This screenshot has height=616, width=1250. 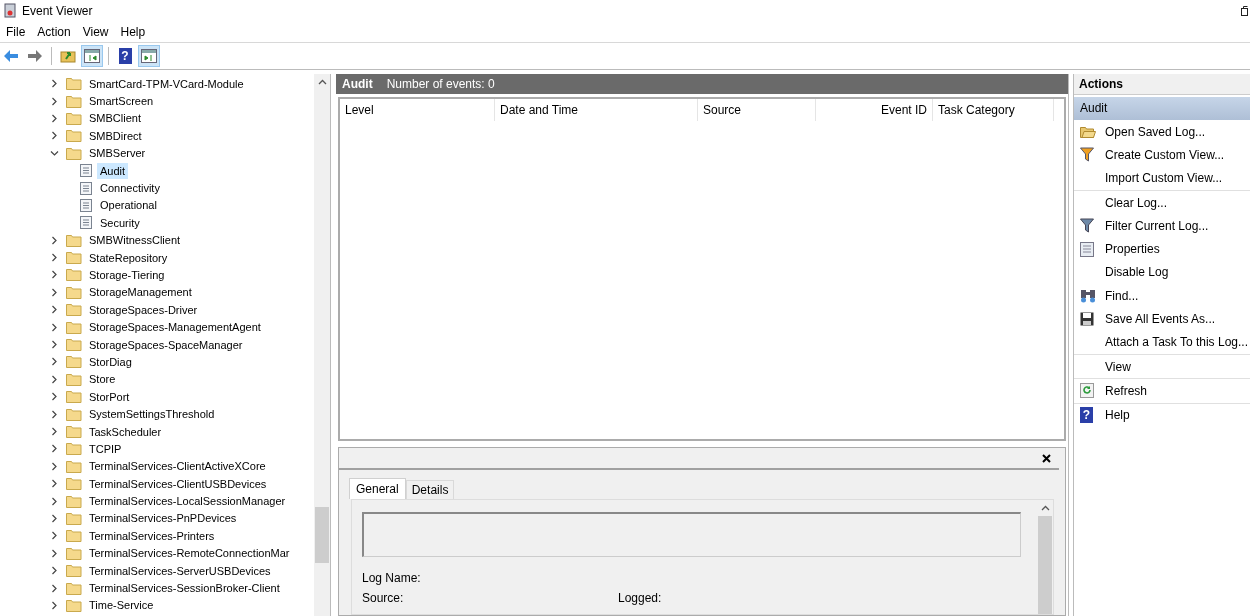 I want to click on tree-item: TerminalServices-LocalSessionManager, so click(x=187, y=501).